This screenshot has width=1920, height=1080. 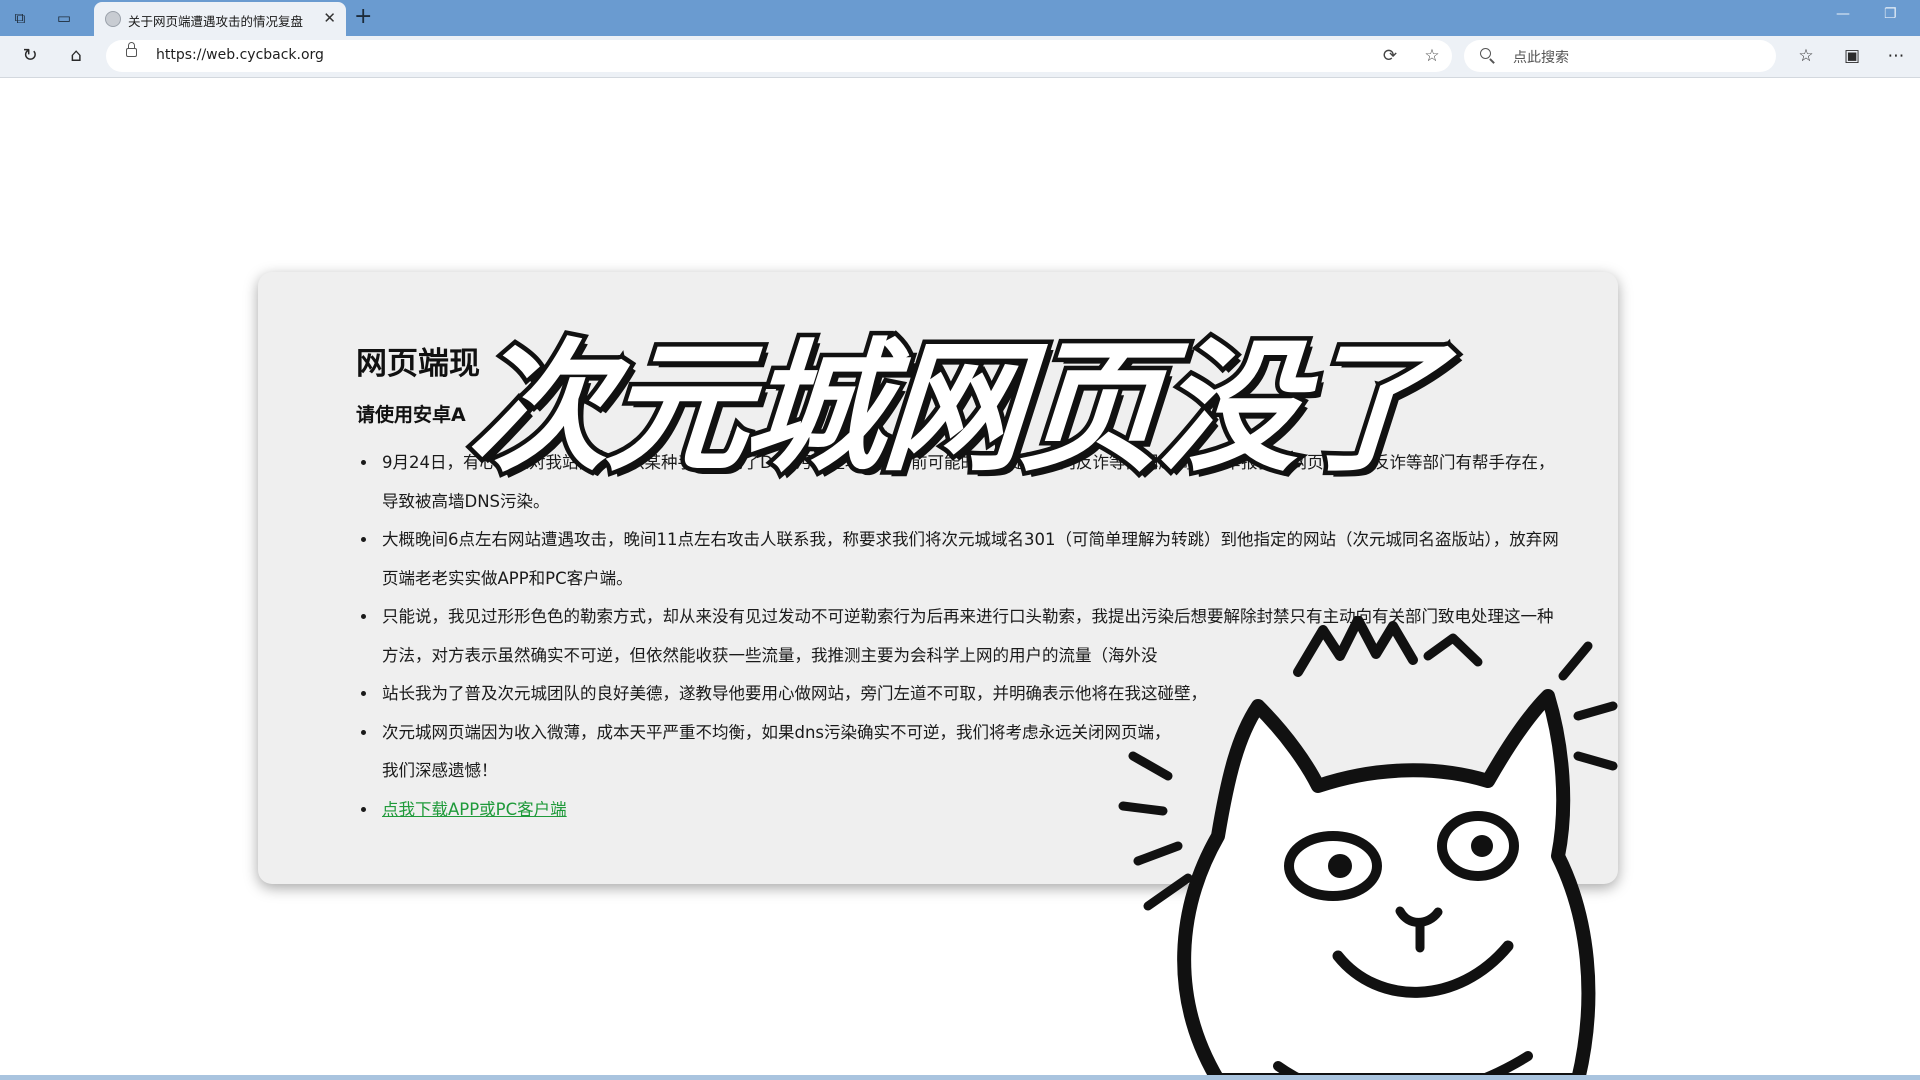 I want to click on tab-title: 关于网页端遭遇攻击的情况复盘, so click(x=216, y=21).